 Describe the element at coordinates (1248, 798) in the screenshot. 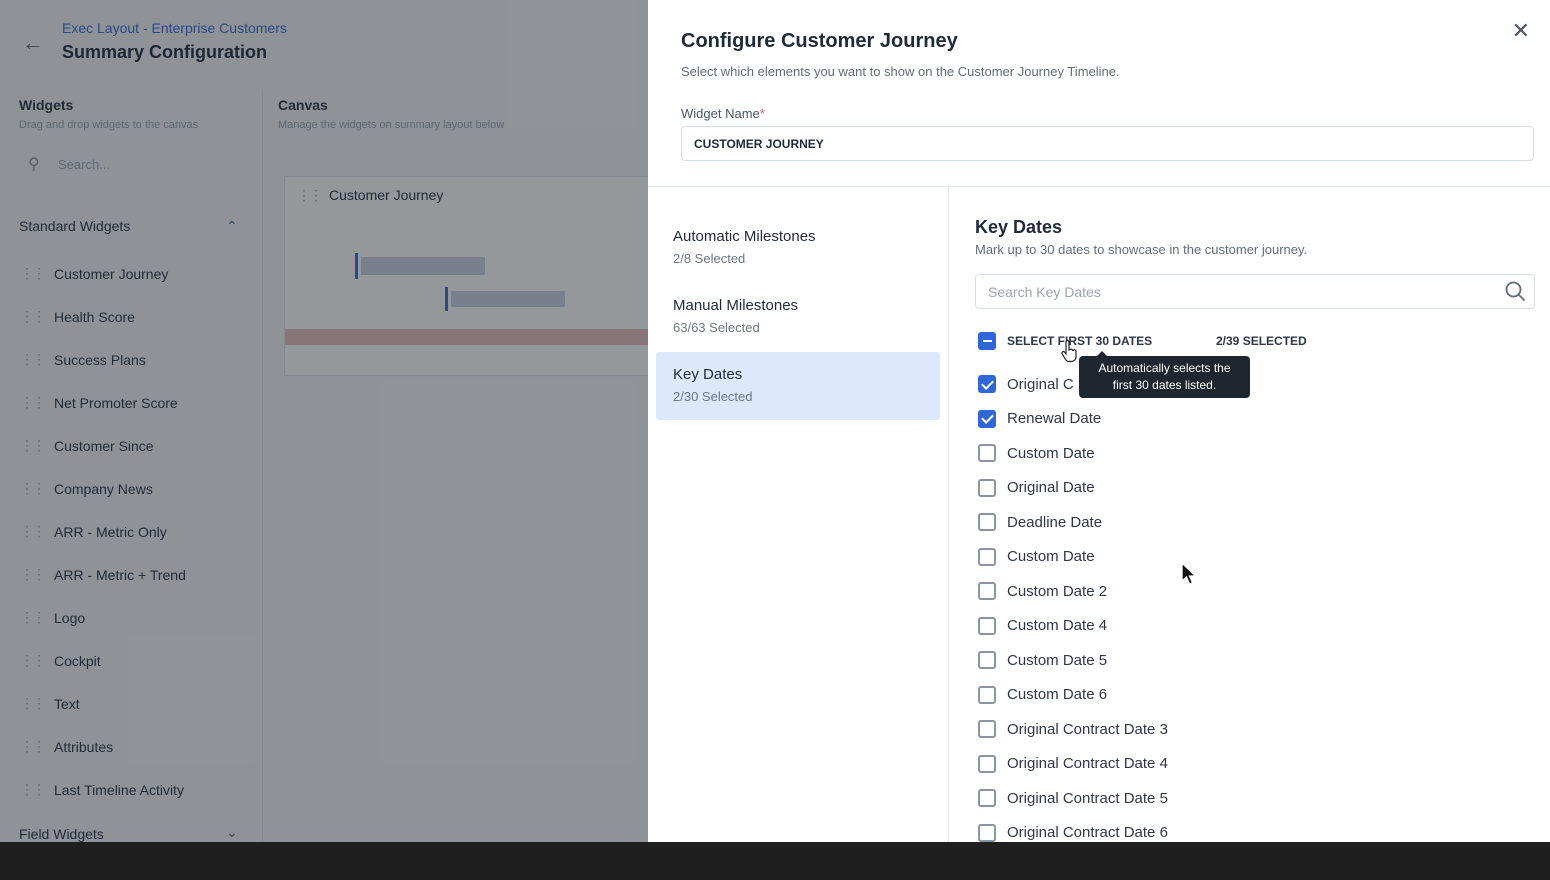

I see `key-date-item: Original Contract Date 5` at that location.